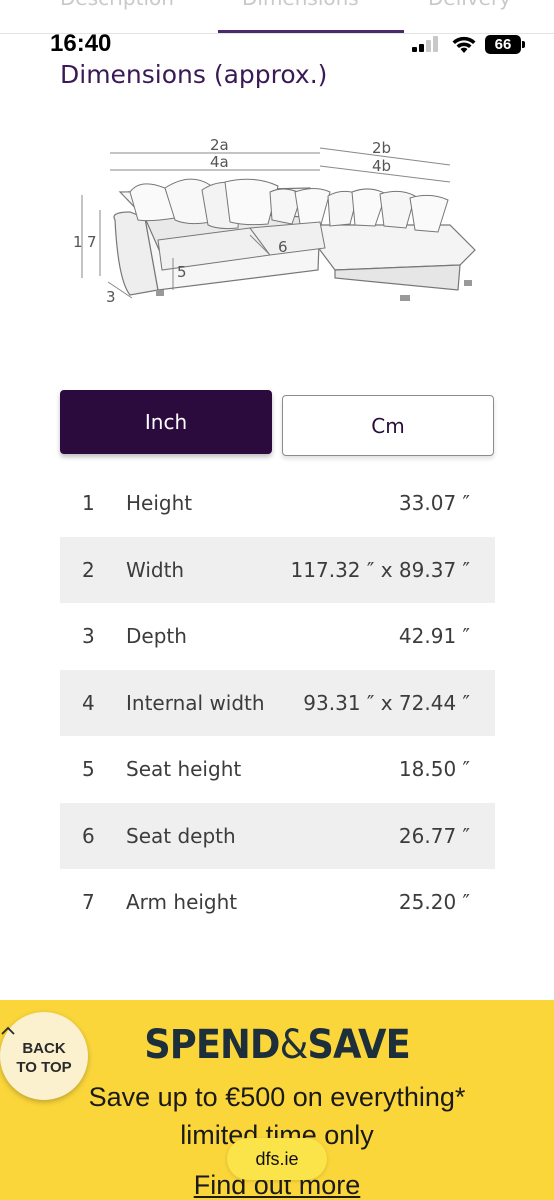 The image size is (554, 1200). Describe the element at coordinates (277, 503) in the screenshot. I see `table-row: 1 Height 33.07 ″` at that location.